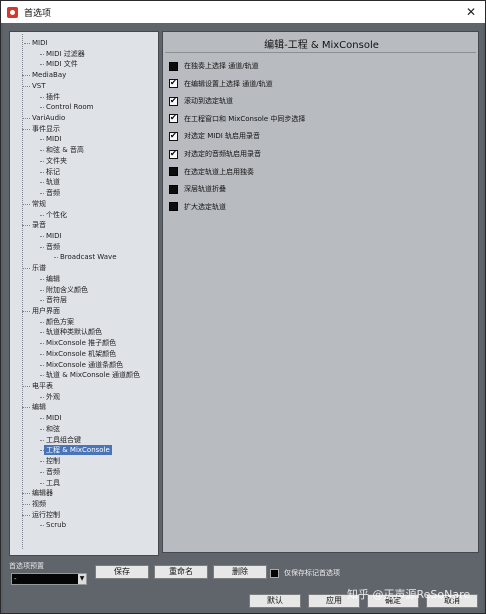 The height and width of the screenshot is (614, 486). What do you see at coordinates (53, 461) in the screenshot?
I see `tree-item: 控制` at bounding box center [53, 461].